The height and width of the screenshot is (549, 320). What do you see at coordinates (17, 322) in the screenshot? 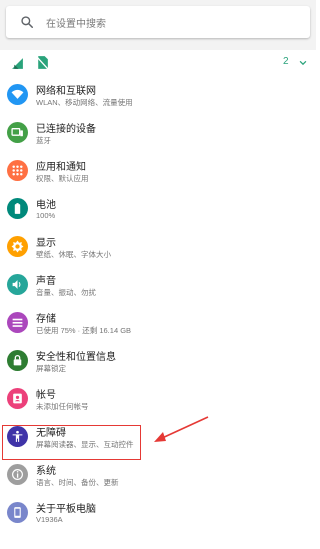
I see `storage-icon` at bounding box center [17, 322].